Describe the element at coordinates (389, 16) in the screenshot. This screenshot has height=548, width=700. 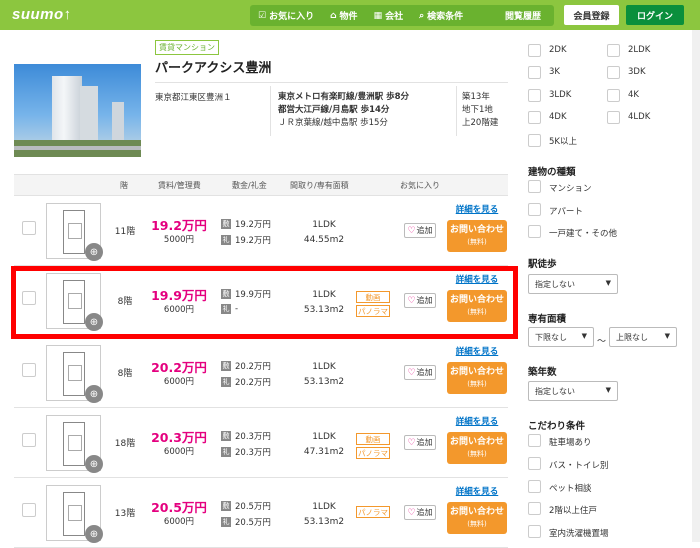
I see `nav-companies: ▦ 会社` at that location.